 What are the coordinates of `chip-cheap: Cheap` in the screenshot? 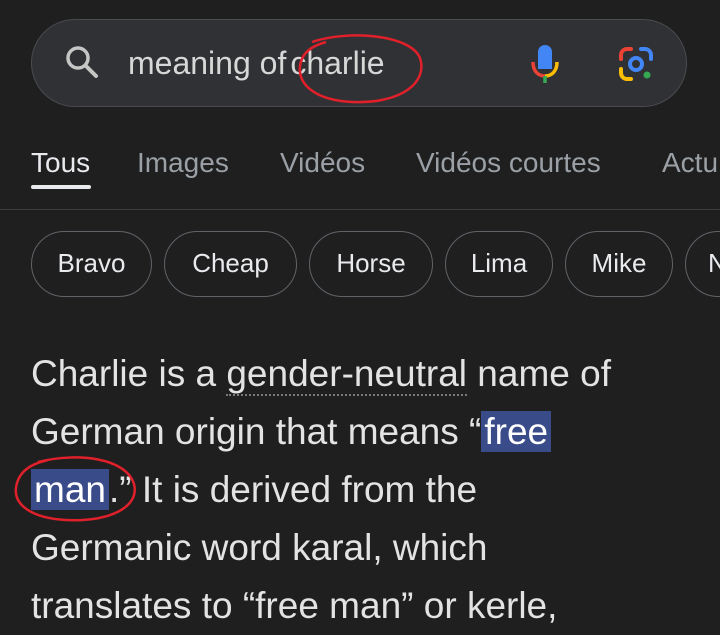 It's located at (230, 264).